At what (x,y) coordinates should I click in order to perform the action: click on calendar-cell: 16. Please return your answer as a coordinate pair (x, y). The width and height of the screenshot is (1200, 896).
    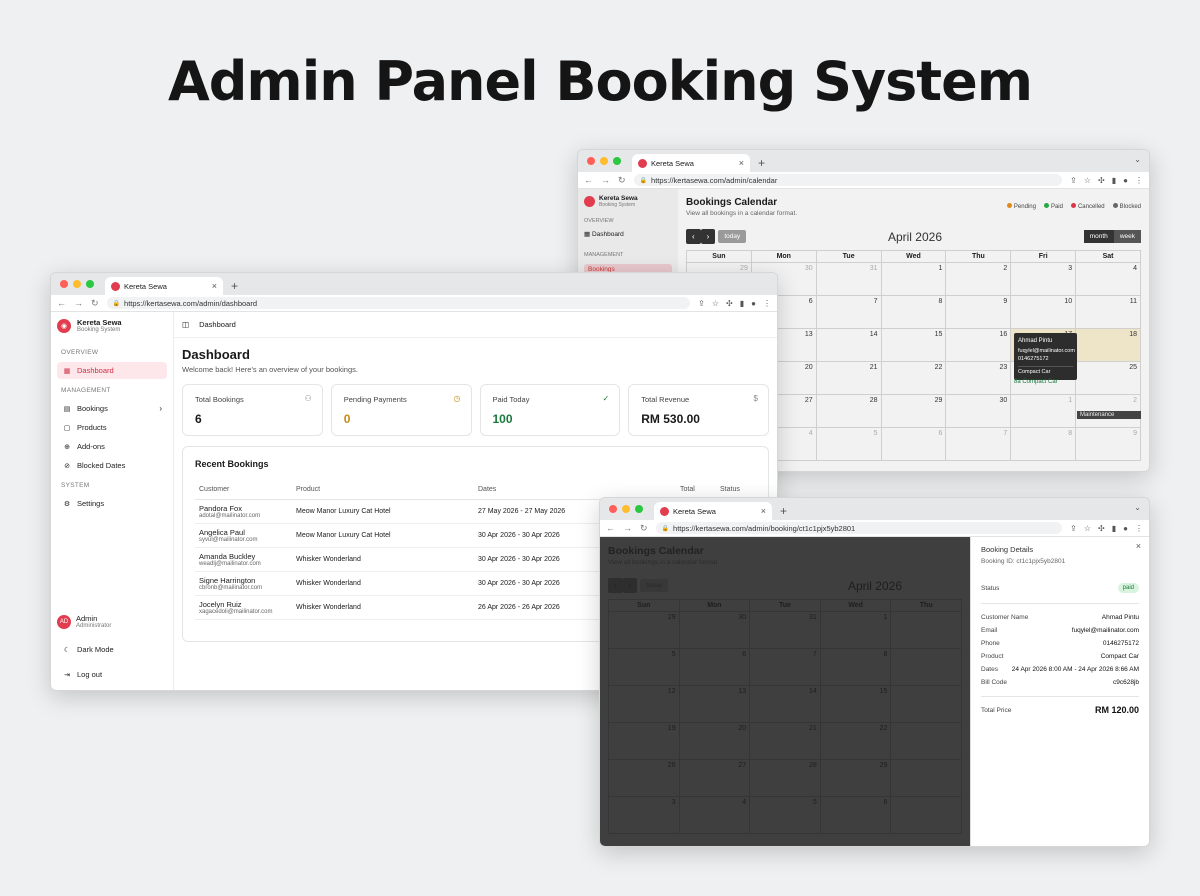
    Looking at the image, I should click on (979, 345).